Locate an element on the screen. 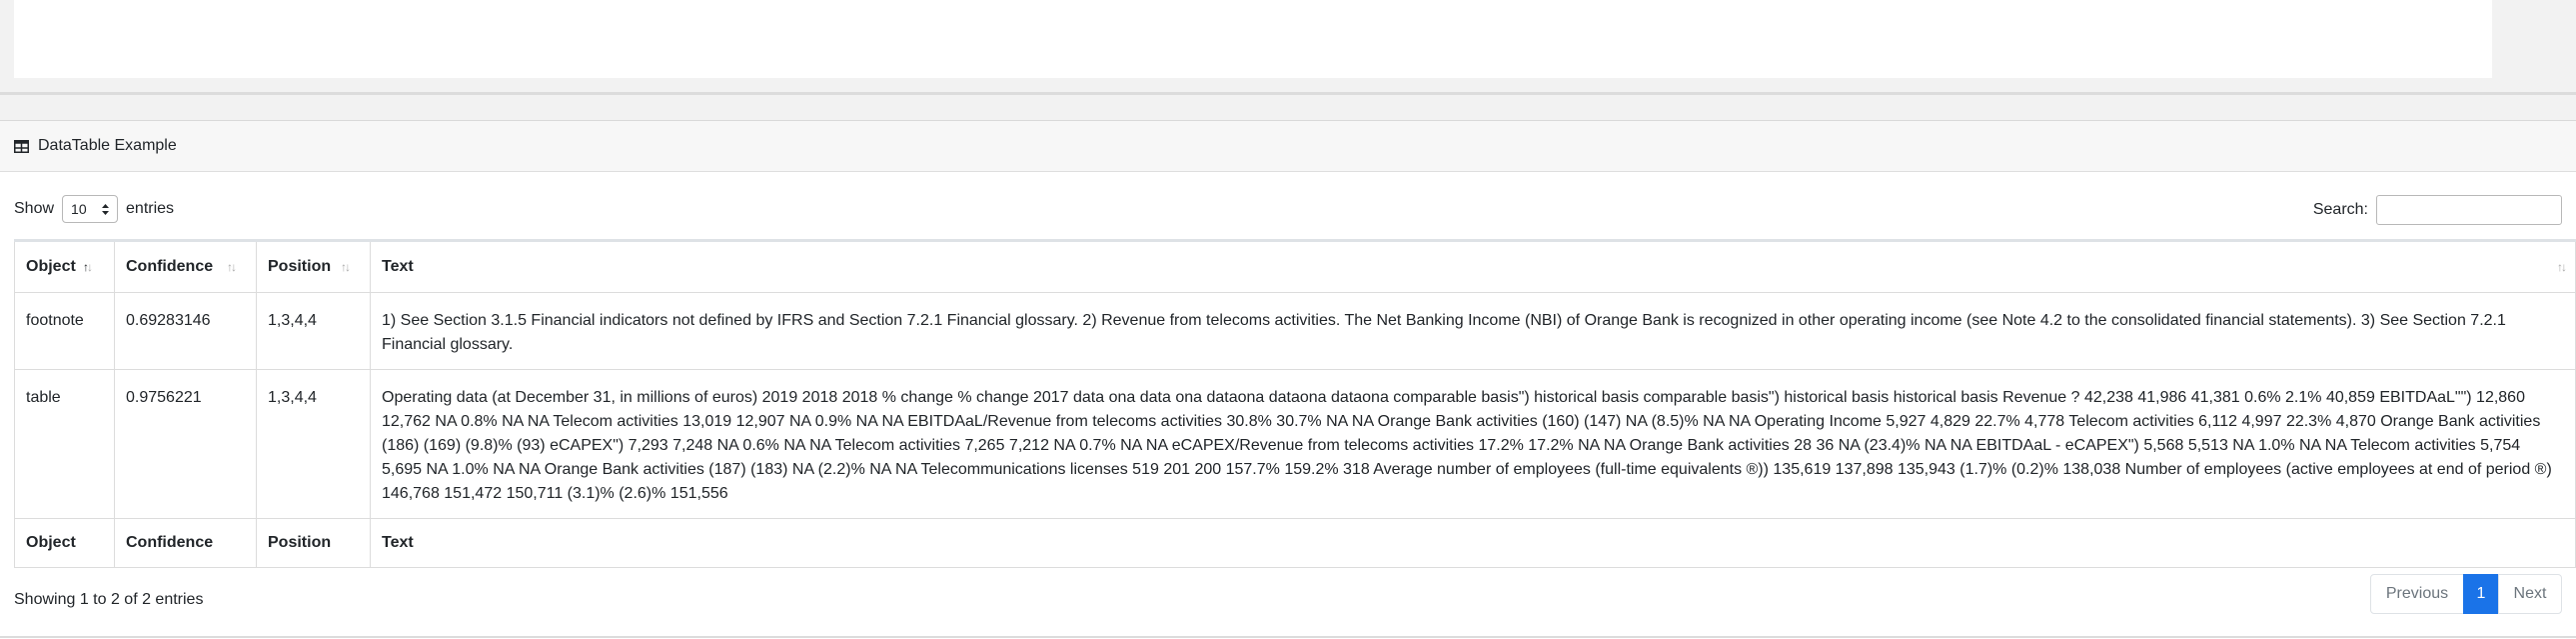 The height and width of the screenshot is (639, 2576). cell-confidence: 0.69283146 is located at coordinates (185, 331).